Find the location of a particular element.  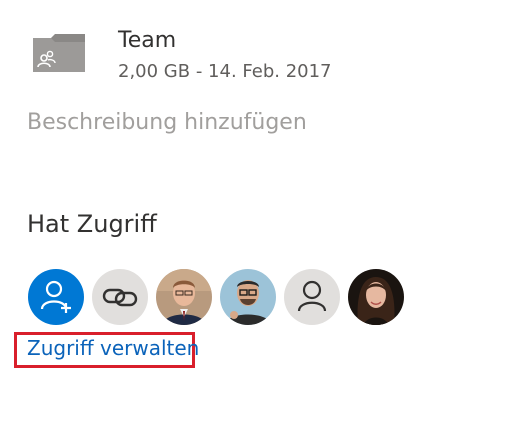

share-link-button is located at coordinates (120, 297).